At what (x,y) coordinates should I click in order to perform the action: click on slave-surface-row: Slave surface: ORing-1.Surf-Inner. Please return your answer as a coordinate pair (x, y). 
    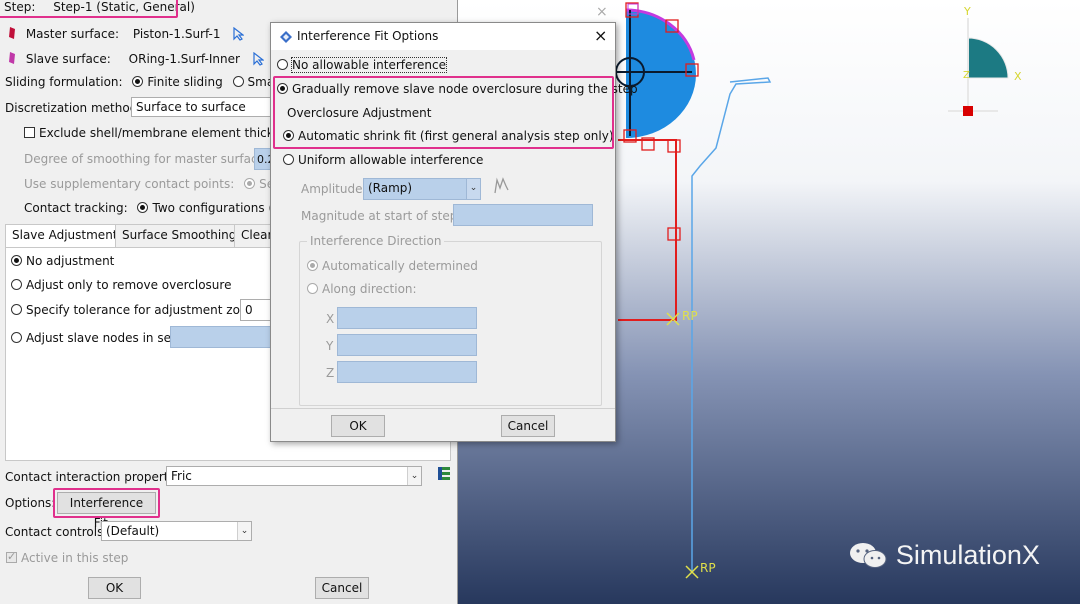
    Looking at the image, I should click on (136, 58).